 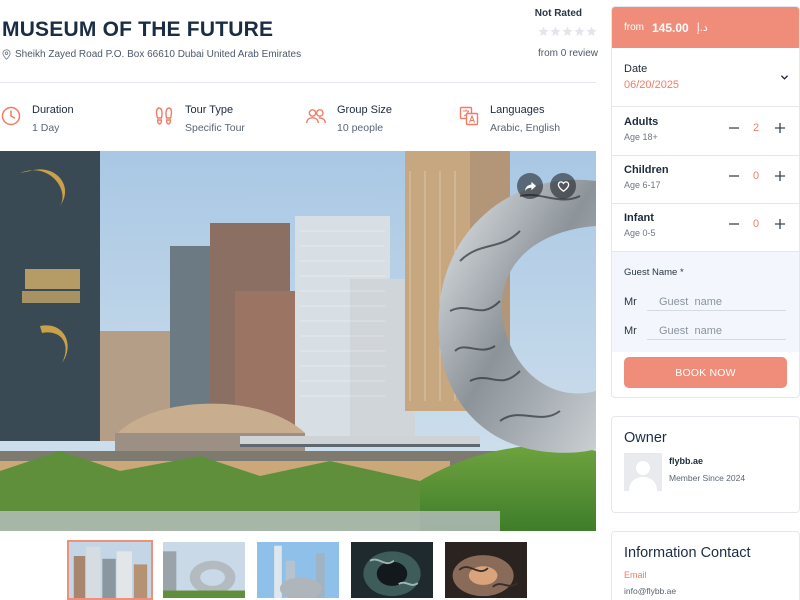 I want to click on children-decrement-button, so click(x=734, y=176).